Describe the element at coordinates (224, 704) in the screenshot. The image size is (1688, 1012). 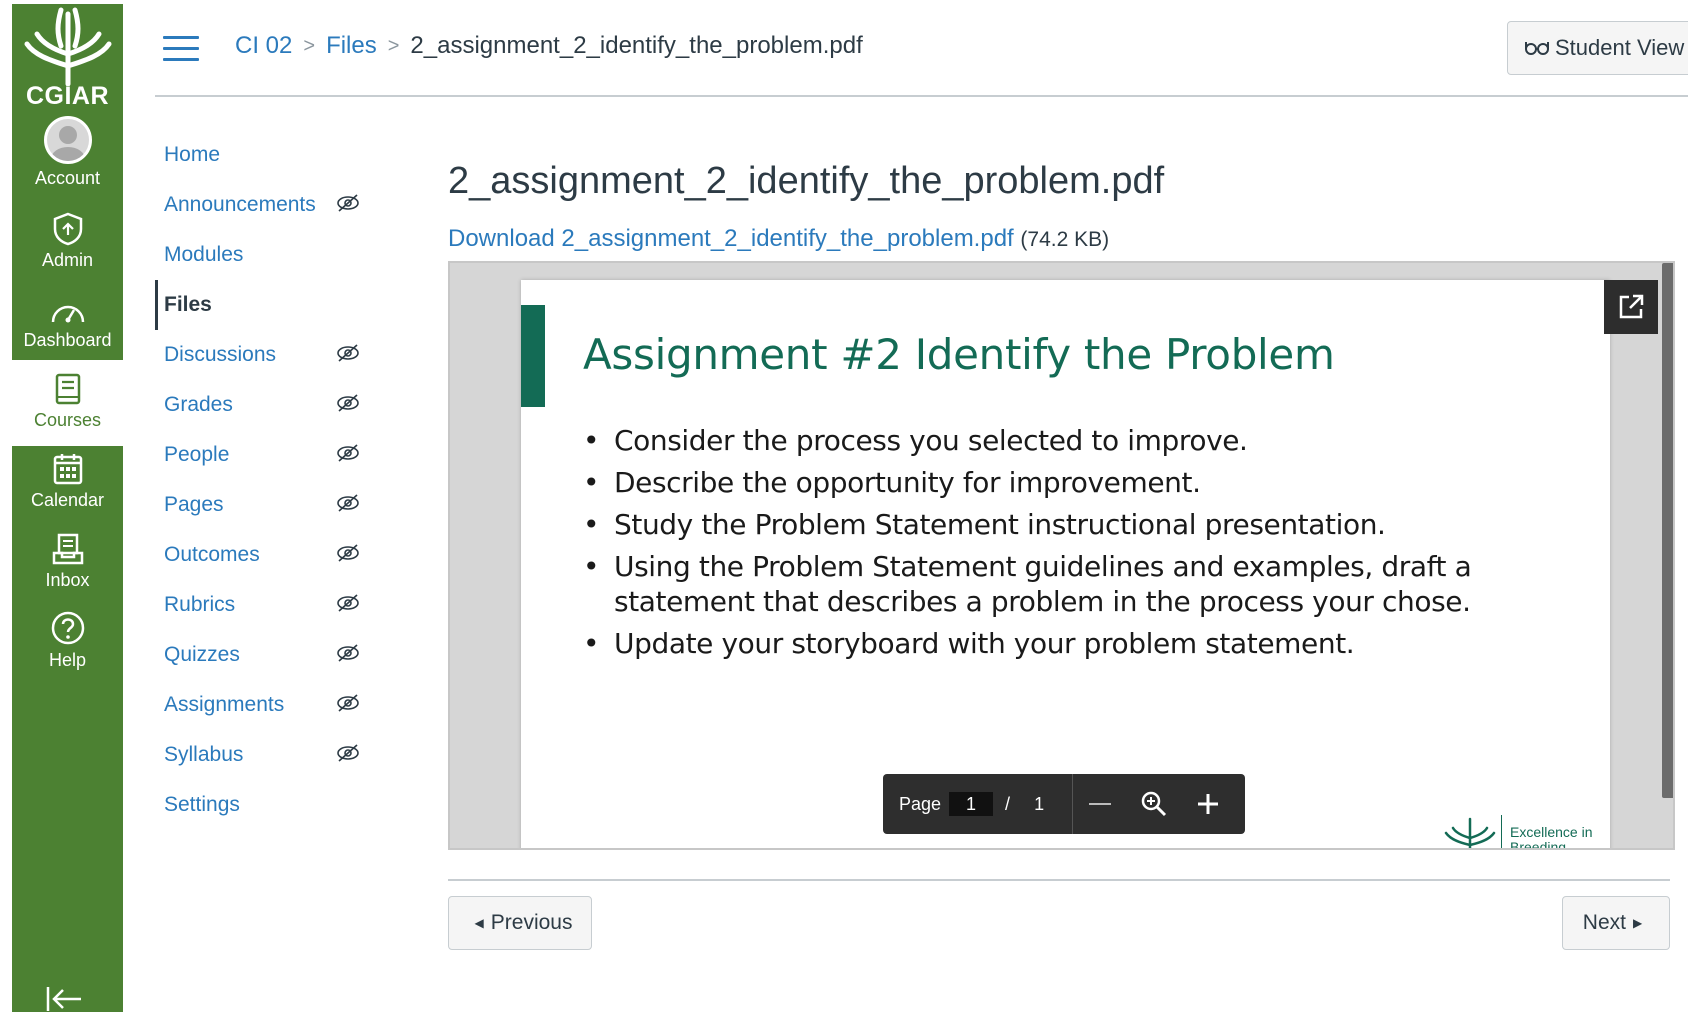
I see `course-nav-label: Assignments` at that location.